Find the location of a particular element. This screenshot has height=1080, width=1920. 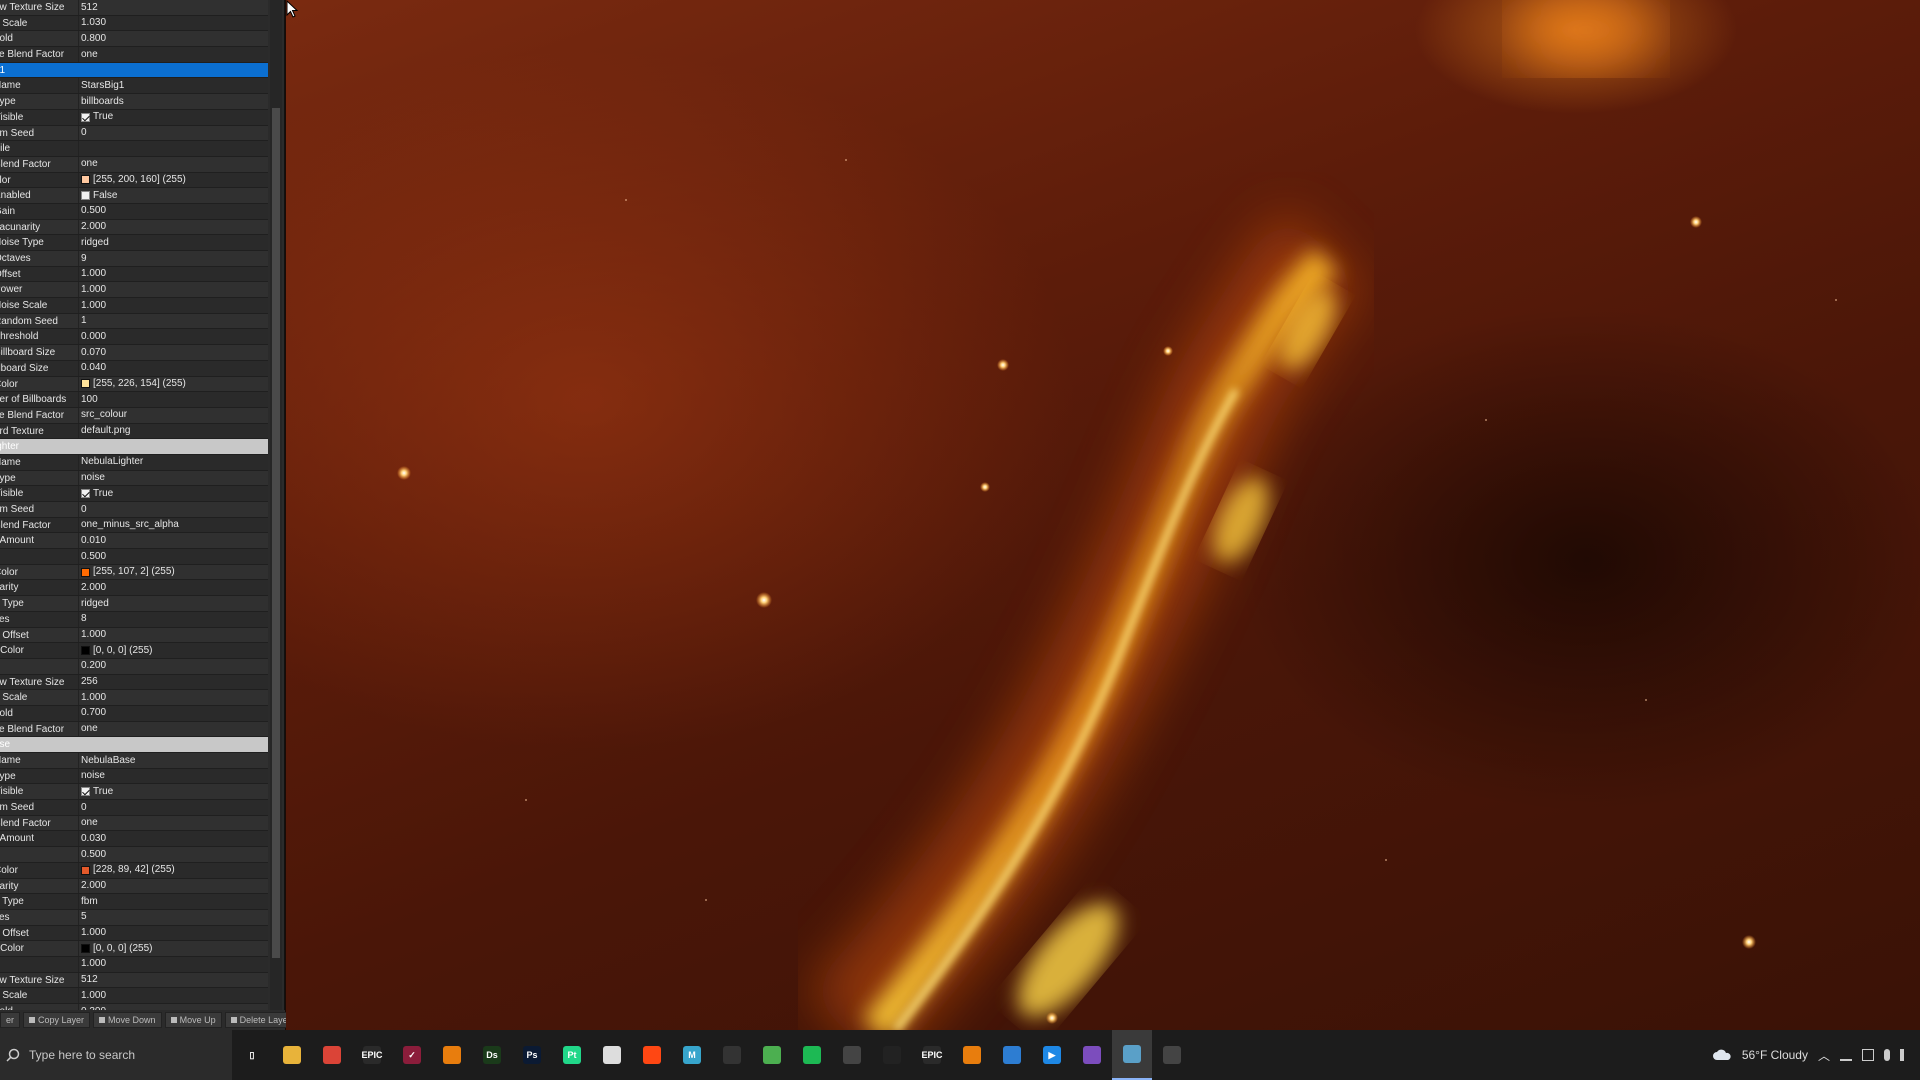

property-value: 0.700 is located at coordinates (173, 713).